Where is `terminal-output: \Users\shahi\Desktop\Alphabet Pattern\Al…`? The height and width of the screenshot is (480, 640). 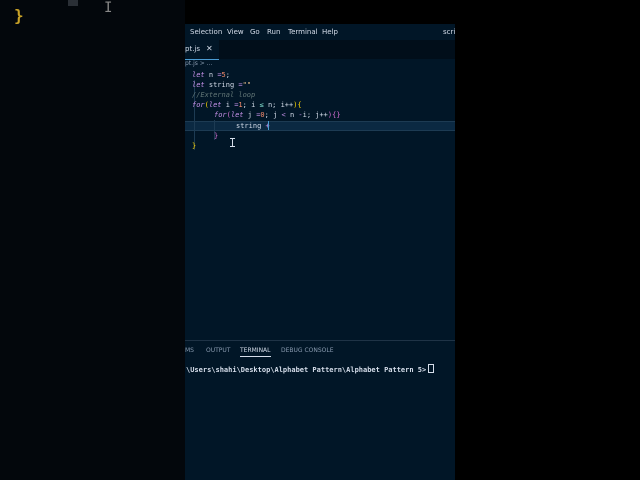 terminal-output: \Users\shahi\Desktop\Alphabet Pattern\Al… is located at coordinates (310, 369).